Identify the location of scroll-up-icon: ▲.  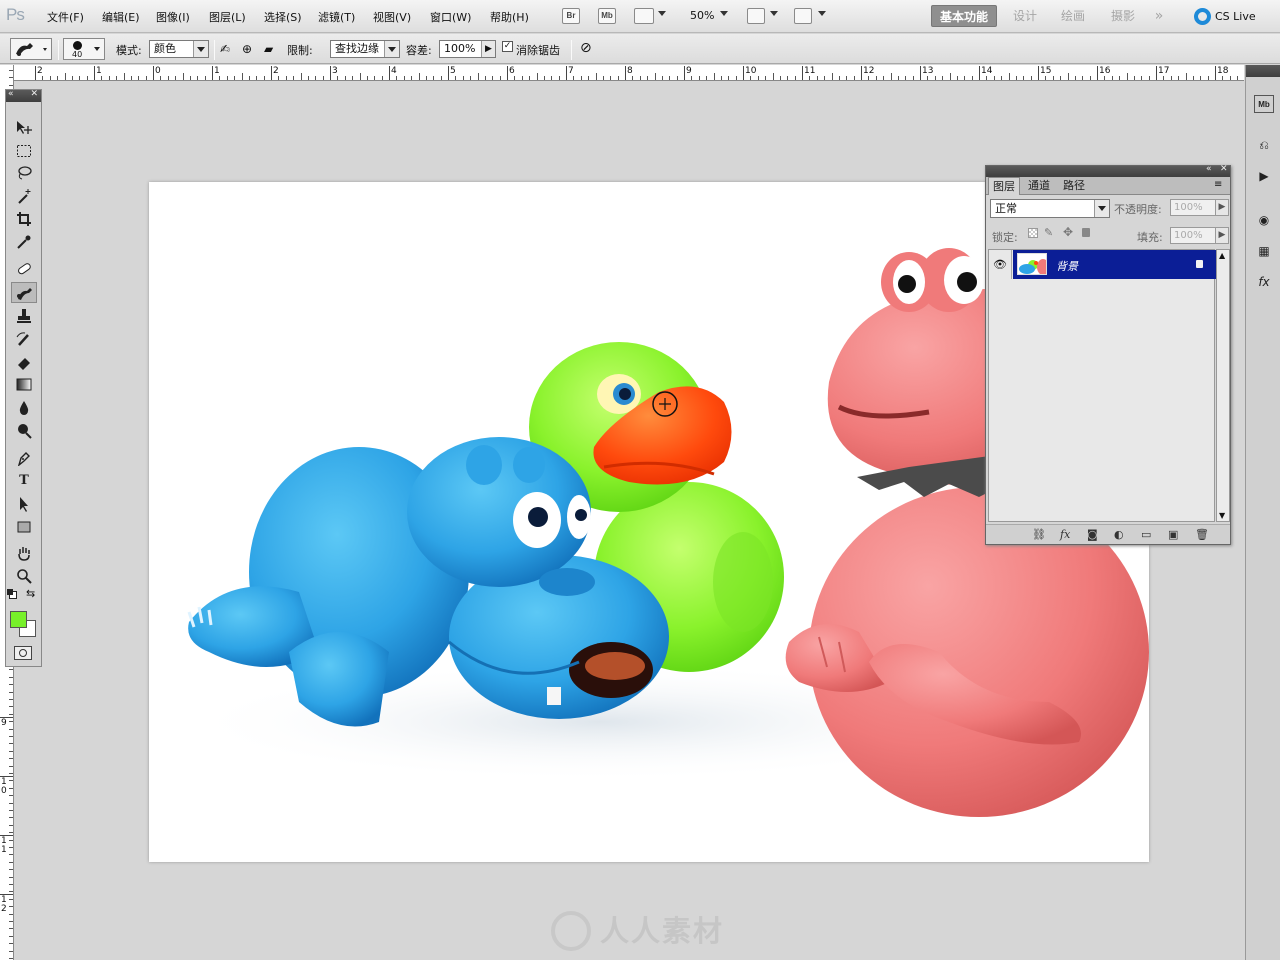
(1222, 255).